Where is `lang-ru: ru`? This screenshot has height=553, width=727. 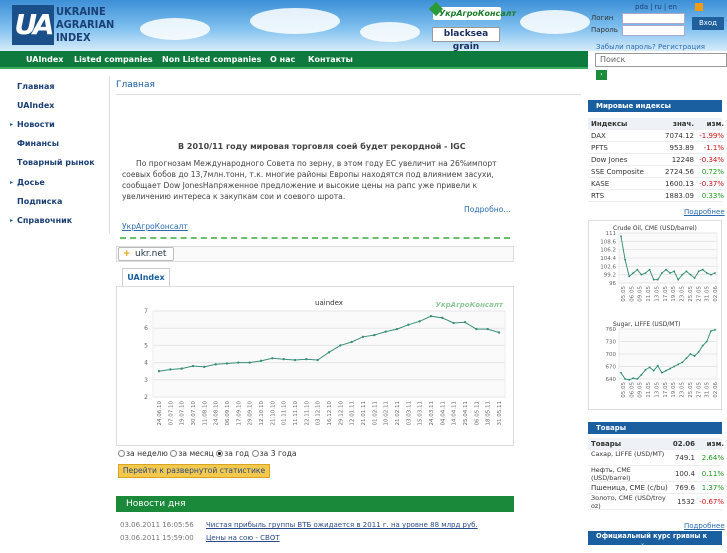
lang-ru: ru is located at coordinates (658, 7).